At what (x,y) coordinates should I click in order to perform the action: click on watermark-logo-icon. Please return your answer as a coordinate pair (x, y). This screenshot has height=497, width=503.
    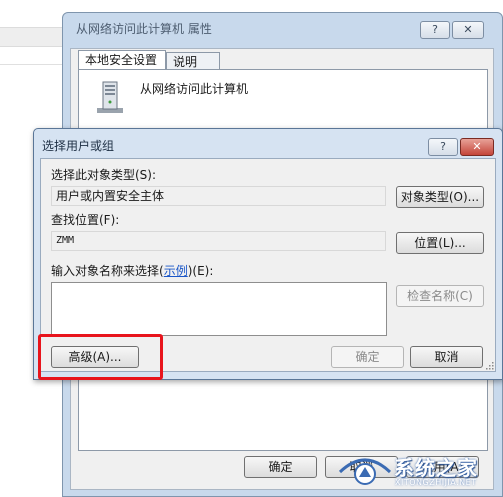
    Looking at the image, I should click on (365, 471).